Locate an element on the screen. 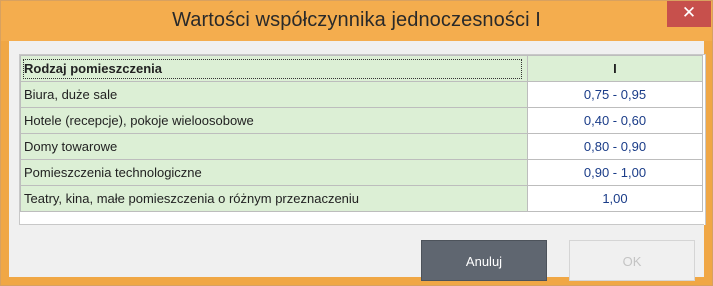 Image resolution: width=713 pixels, height=286 pixels. row-factor-cell: 1,00 is located at coordinates (615, 198).